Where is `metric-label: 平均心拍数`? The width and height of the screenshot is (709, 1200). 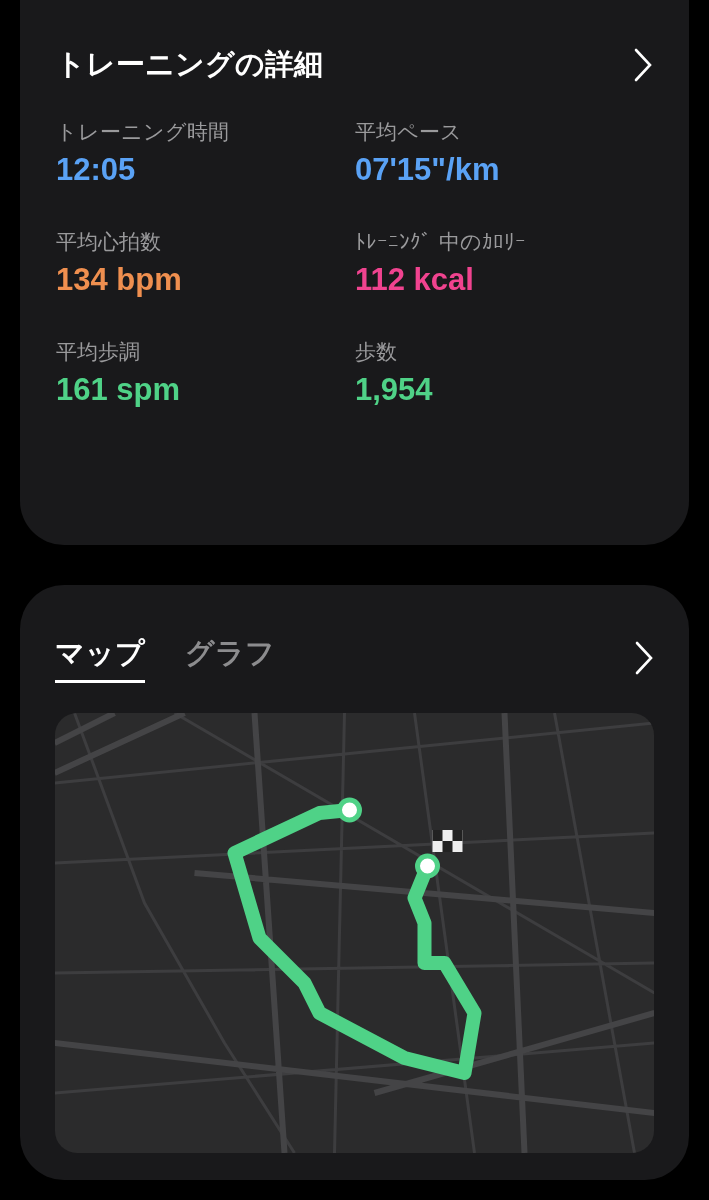 metric-label: 平均心拍数 is located at coordinates (109, 242).